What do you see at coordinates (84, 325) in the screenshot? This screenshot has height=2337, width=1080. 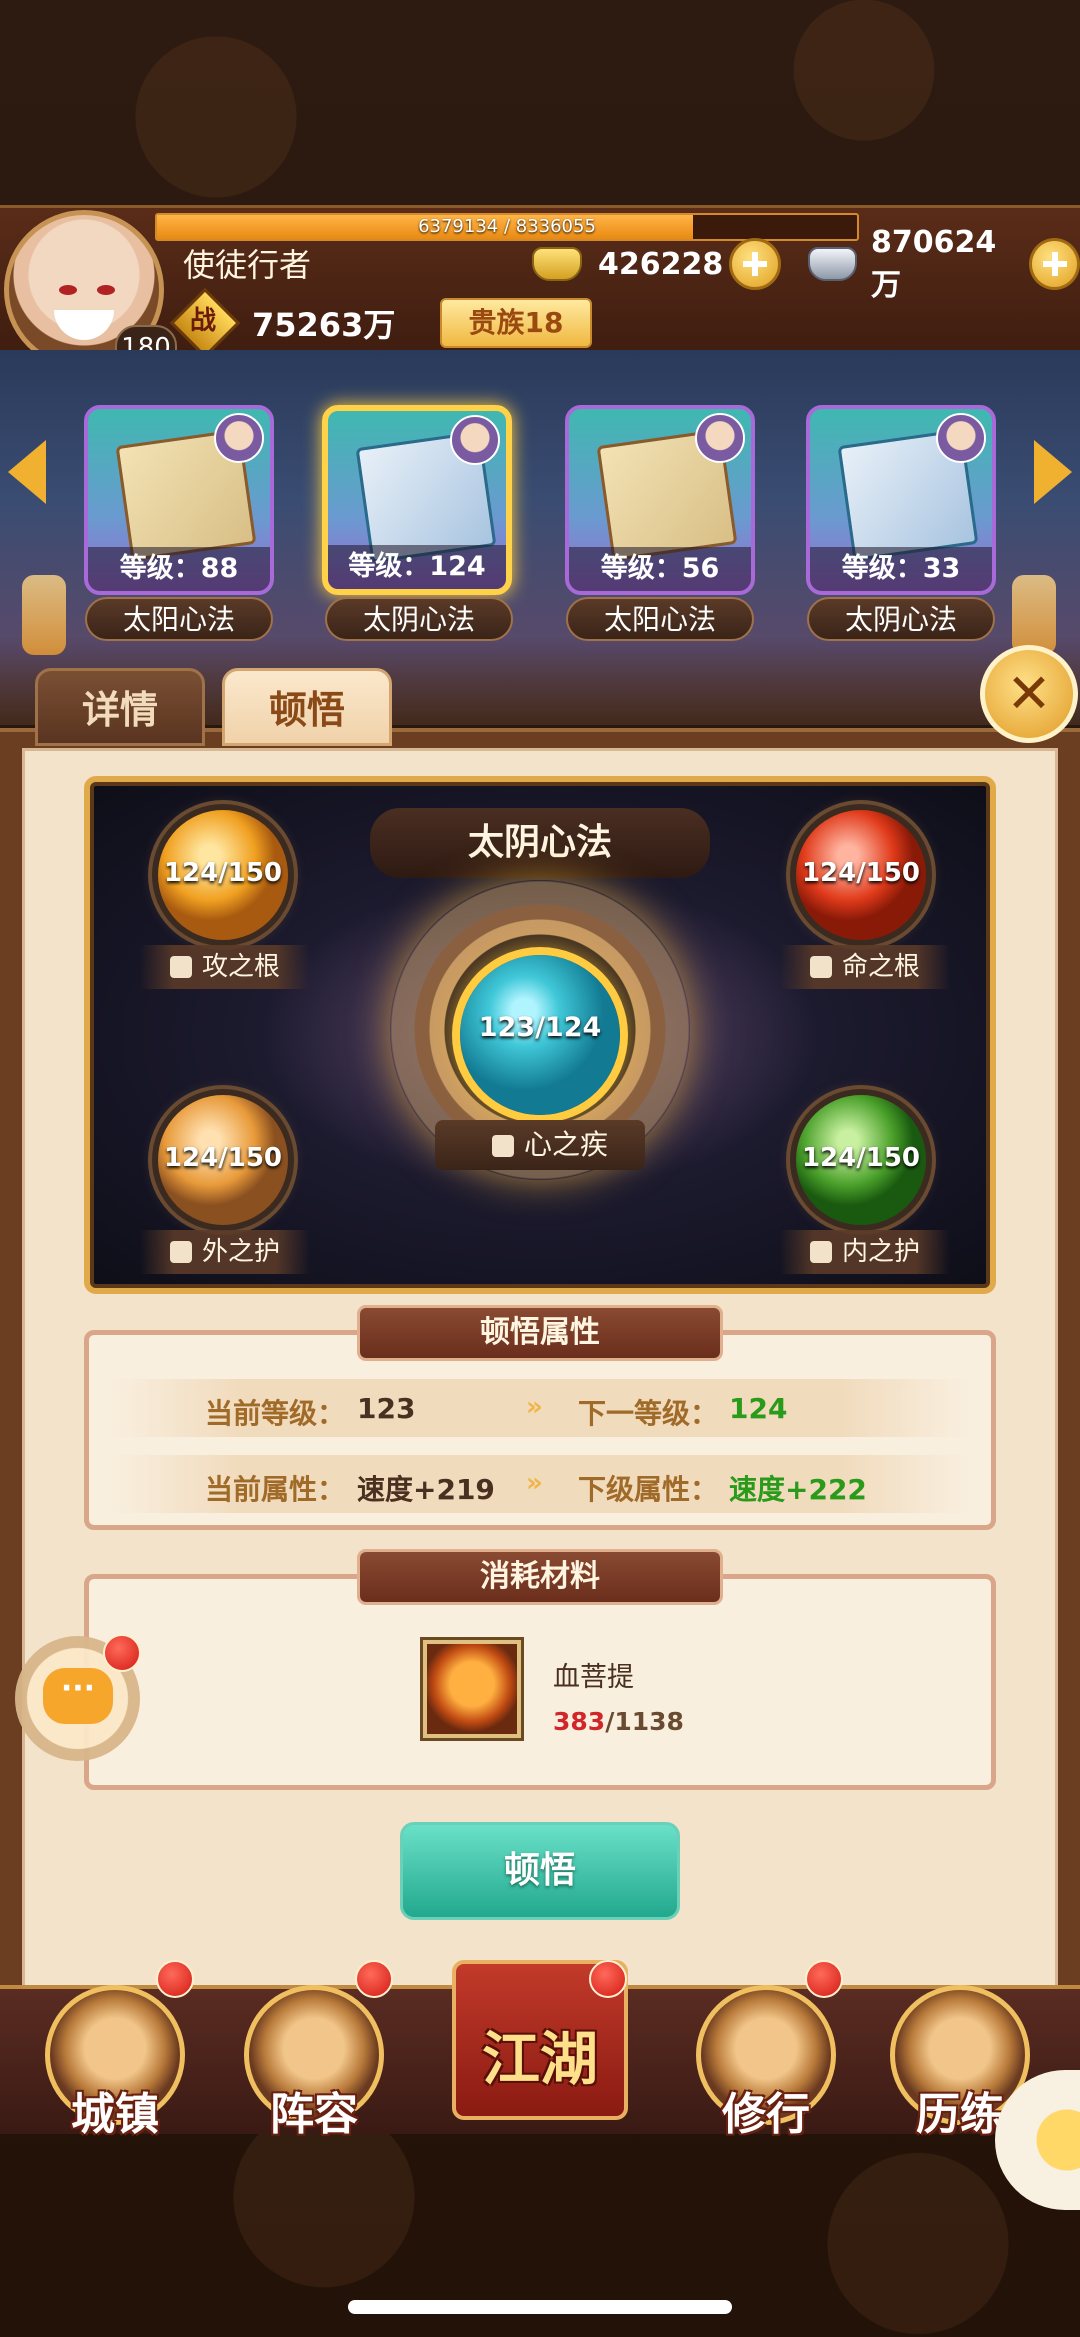 I see `avatar-beard` at bounding box center [84, 325].